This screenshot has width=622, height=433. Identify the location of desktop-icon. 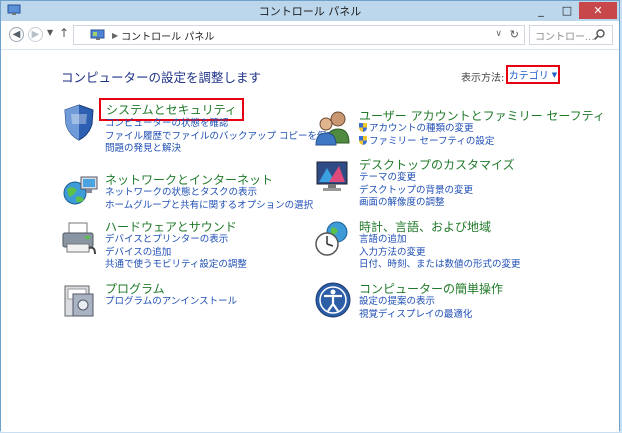
(333, 176).